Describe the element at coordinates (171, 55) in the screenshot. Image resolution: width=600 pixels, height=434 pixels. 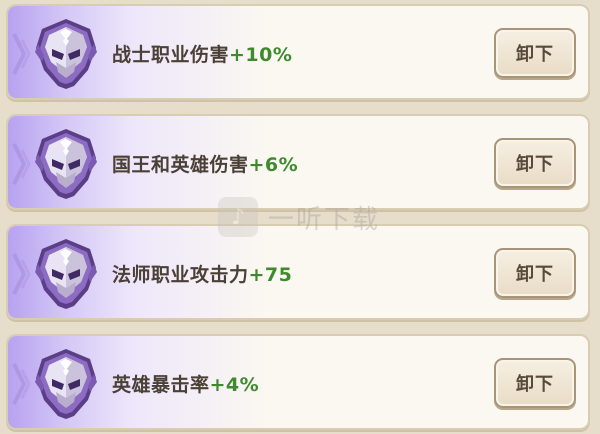
I see `perk-name: 战士职业伤害` at that location.